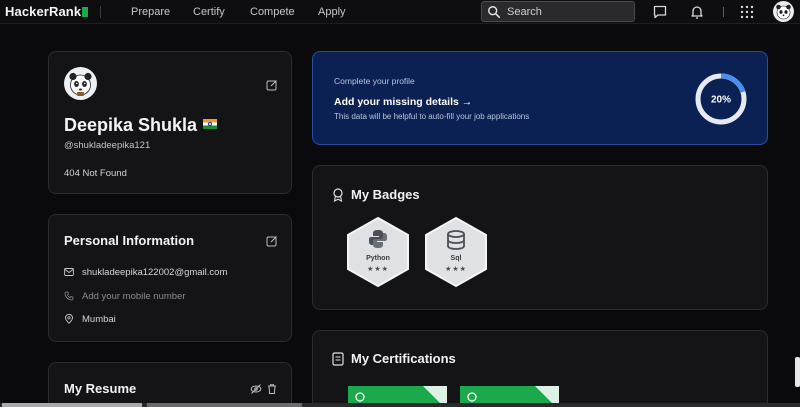 The image size is (800, 407). Describe the element at coordinates (272, 241) in the screenshot. I see `edit-personal-info-icon` at that location.